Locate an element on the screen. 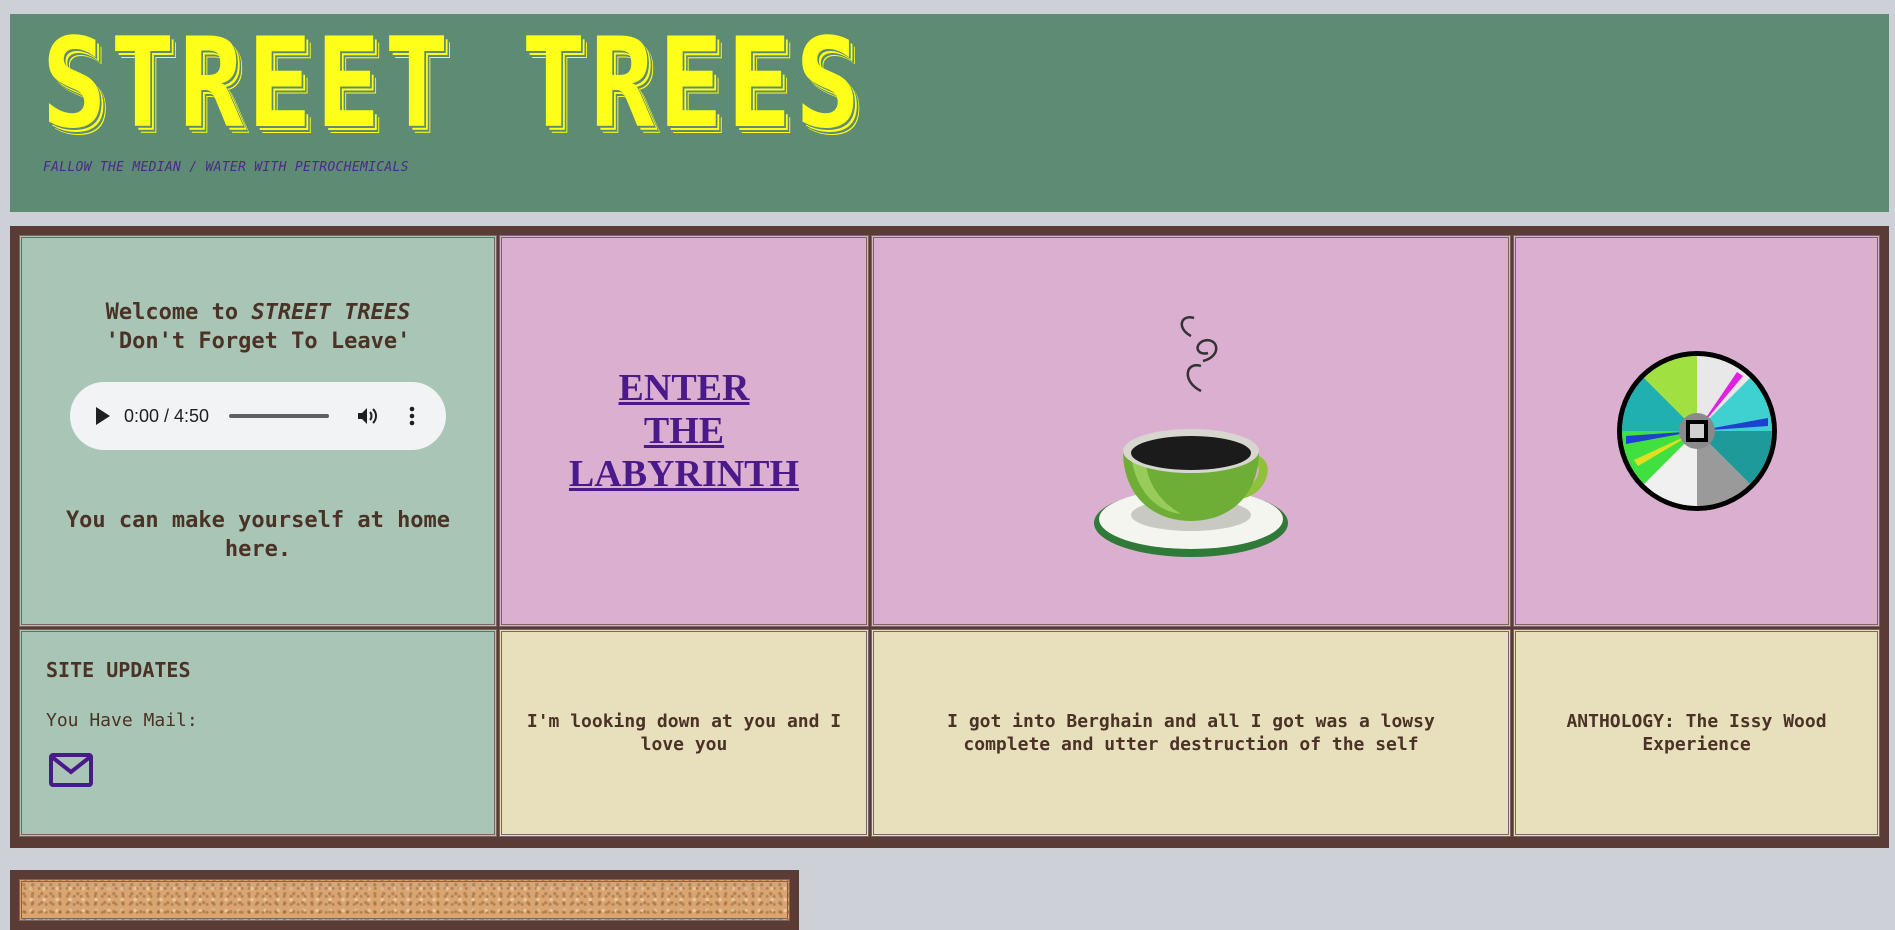 The width and height of the screenshot is (1895, 930). caption-anthology: ANTHOLOGY: The Issy Wood Experience is located at coordinates (1696, 733).